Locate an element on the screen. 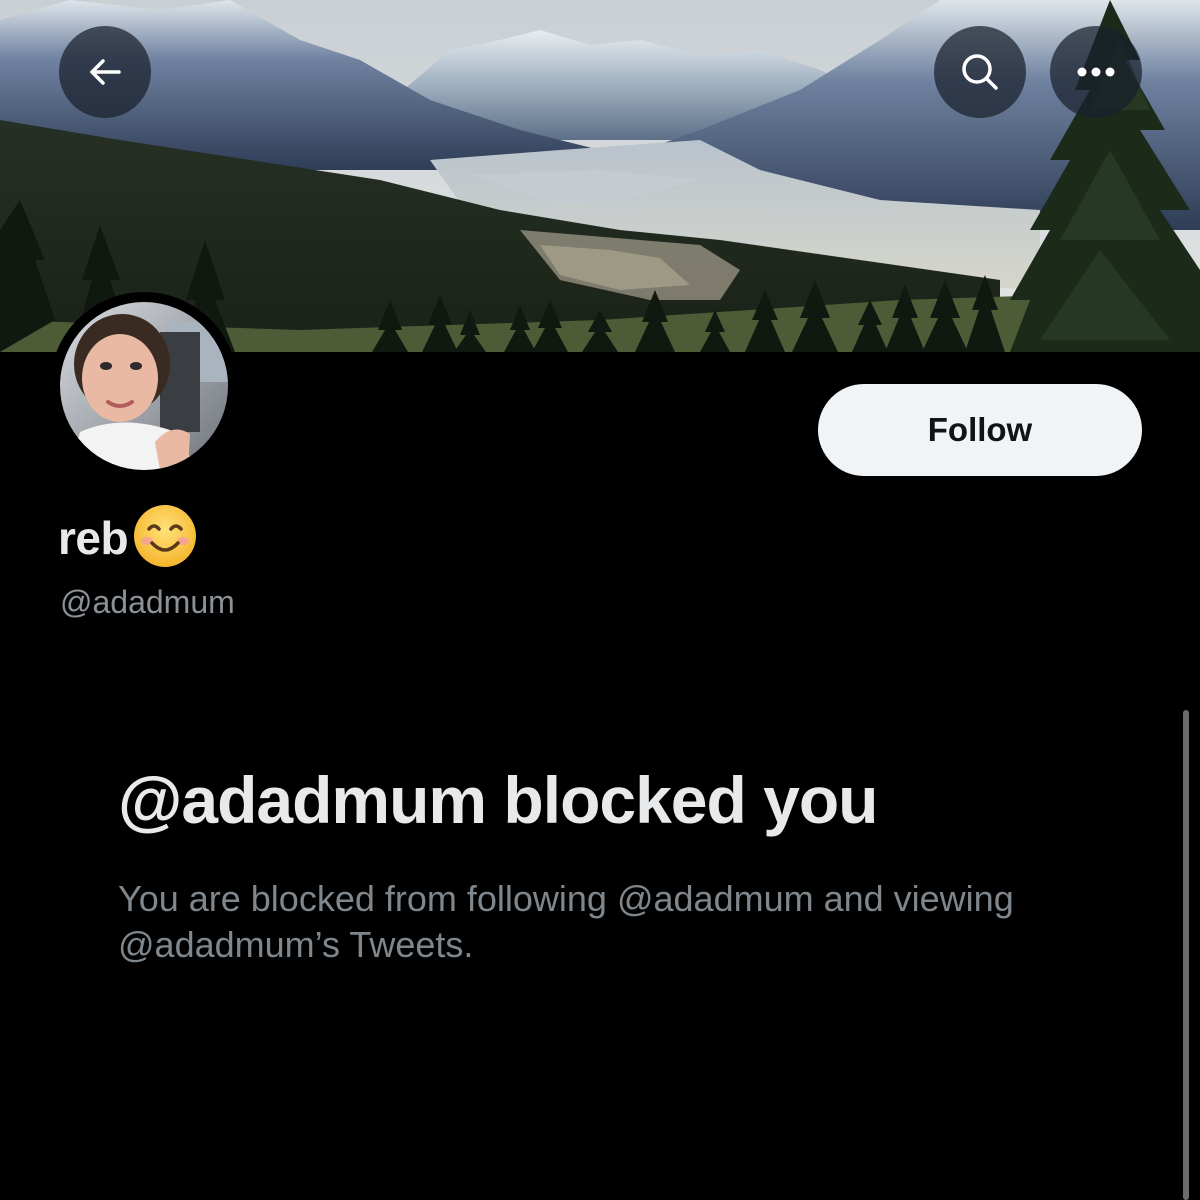 The height and width of the screenshot is (1200, 1200). smiling-face-emoji is located at coordinates (165, 541).